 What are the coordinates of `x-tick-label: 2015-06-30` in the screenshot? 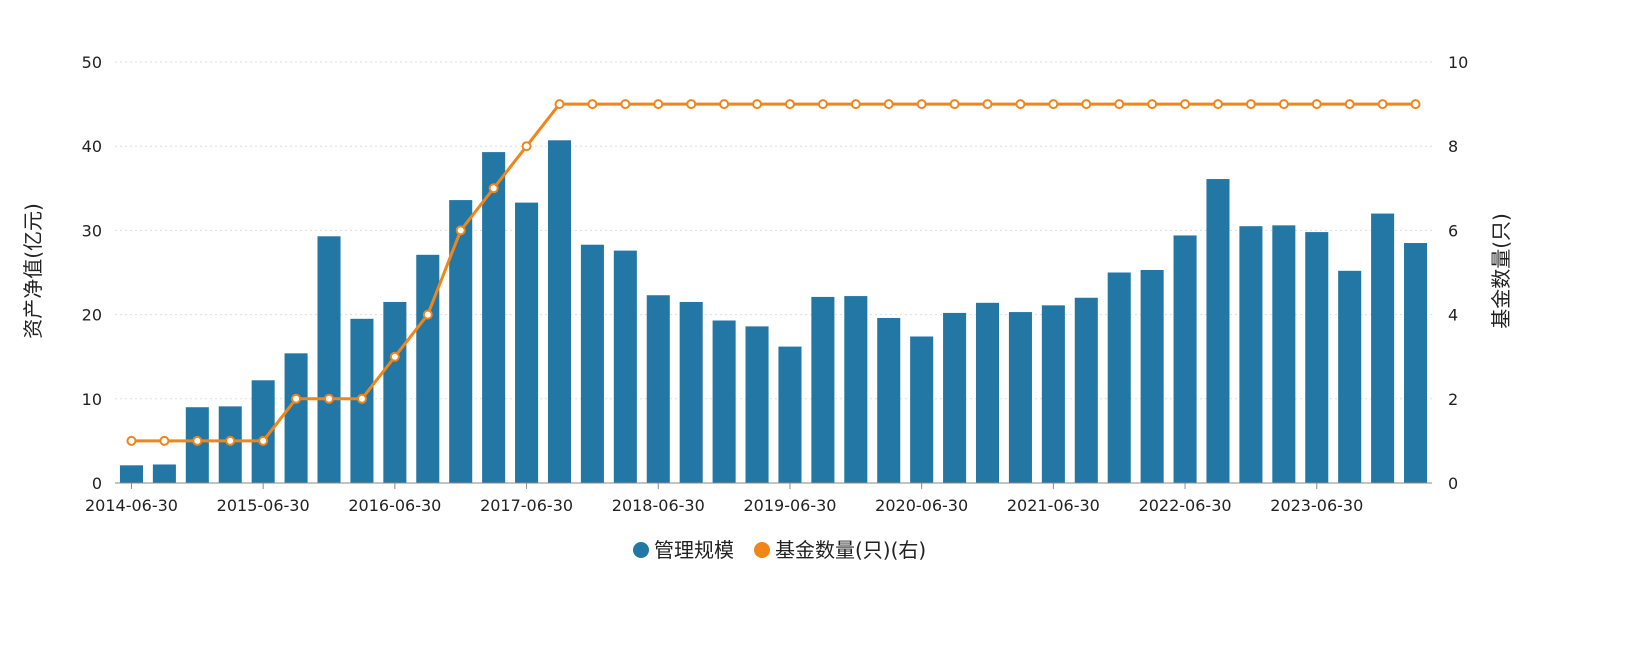 It's located at (263, 505).